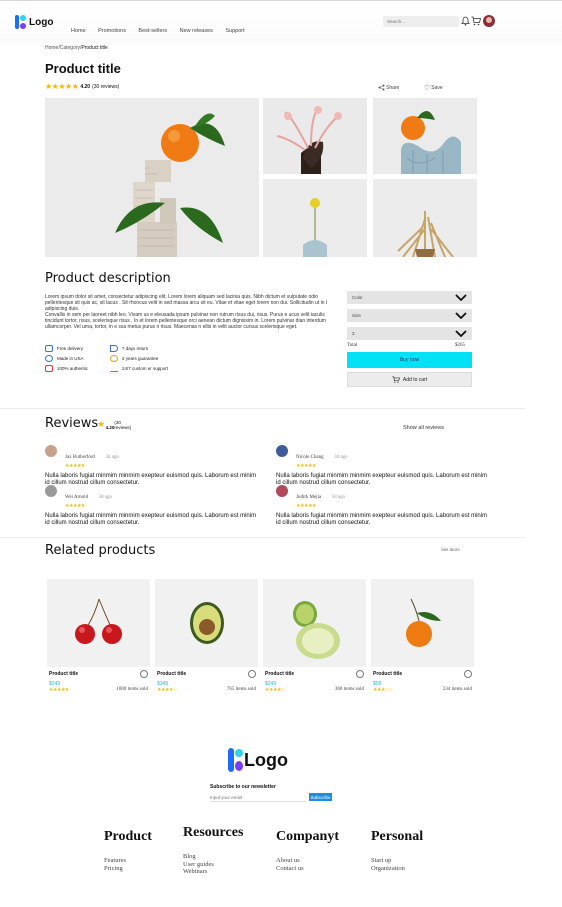 This screenshot has width=562, height=907. What do you see at coordinates (78, 31) in the screenshot?
I see `nav-home: Home` at bounding box center [78, 31].